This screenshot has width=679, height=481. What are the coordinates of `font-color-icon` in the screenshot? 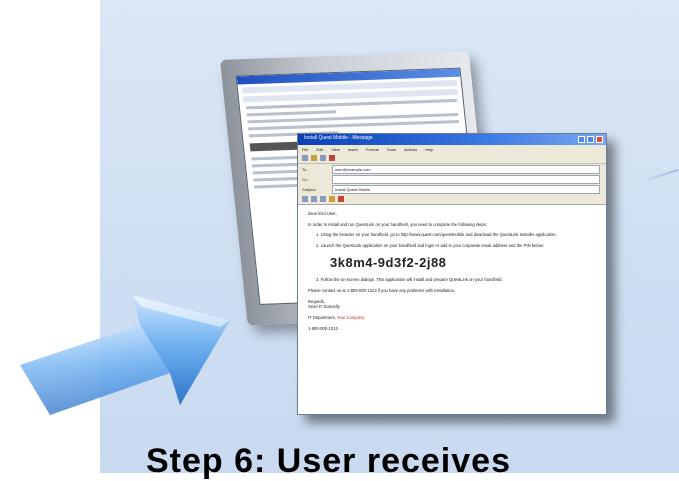 It's located at (341, 199).